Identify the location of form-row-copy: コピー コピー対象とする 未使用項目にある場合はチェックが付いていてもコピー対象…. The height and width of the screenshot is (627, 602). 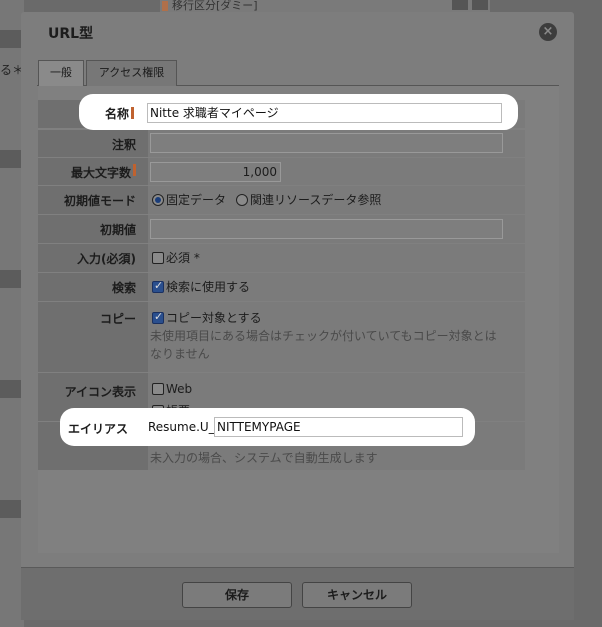
(281, 337).